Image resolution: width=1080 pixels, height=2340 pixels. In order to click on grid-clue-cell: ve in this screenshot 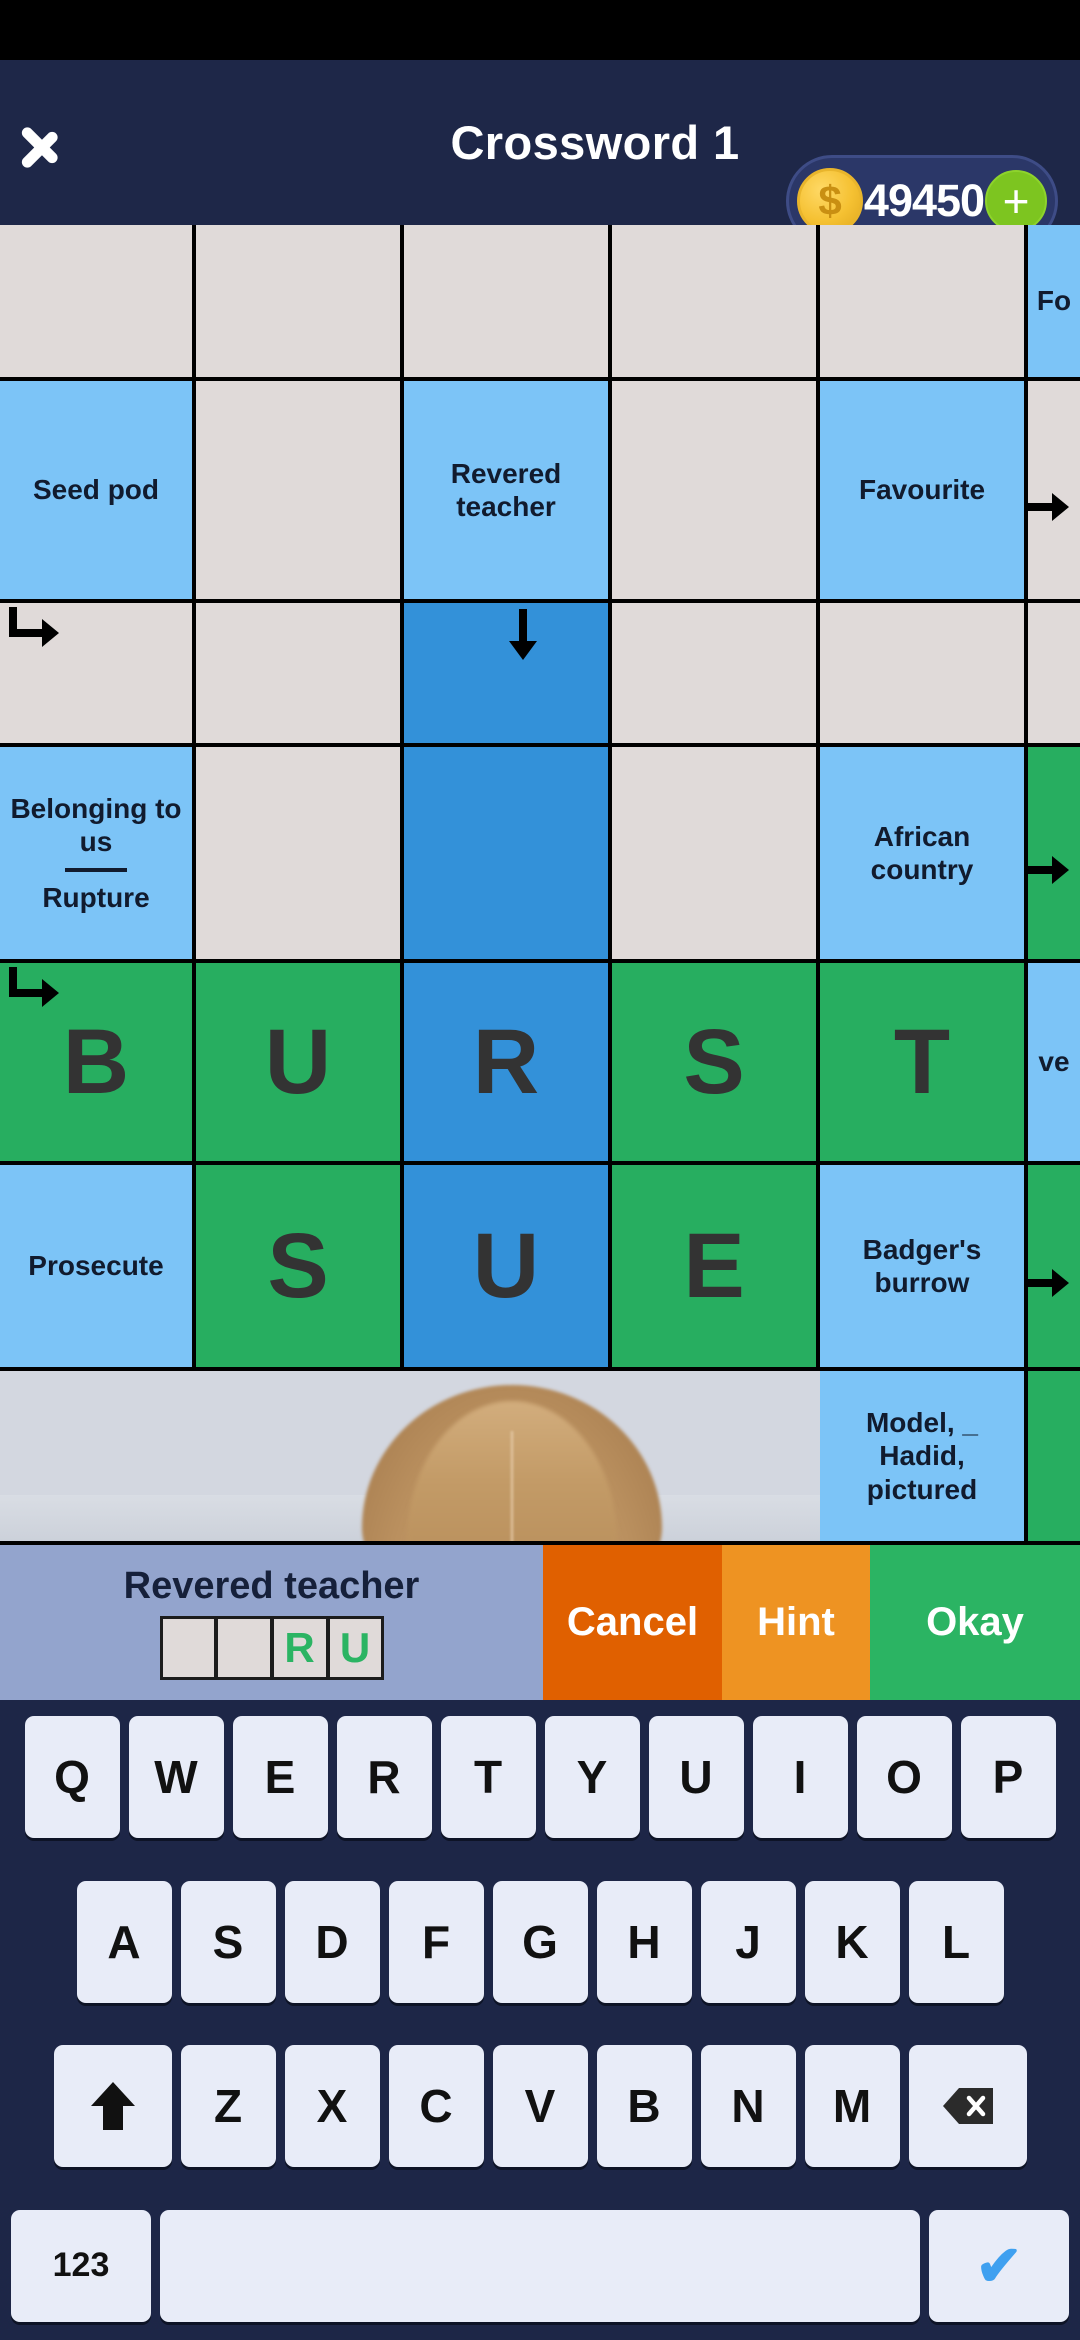, I will do `click(1054, 1064)`.